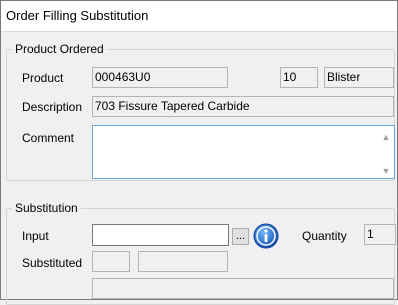 This screenshot has height=305, width=398. I want to click on chevron-down-icon: ▼, so click(386, 171).